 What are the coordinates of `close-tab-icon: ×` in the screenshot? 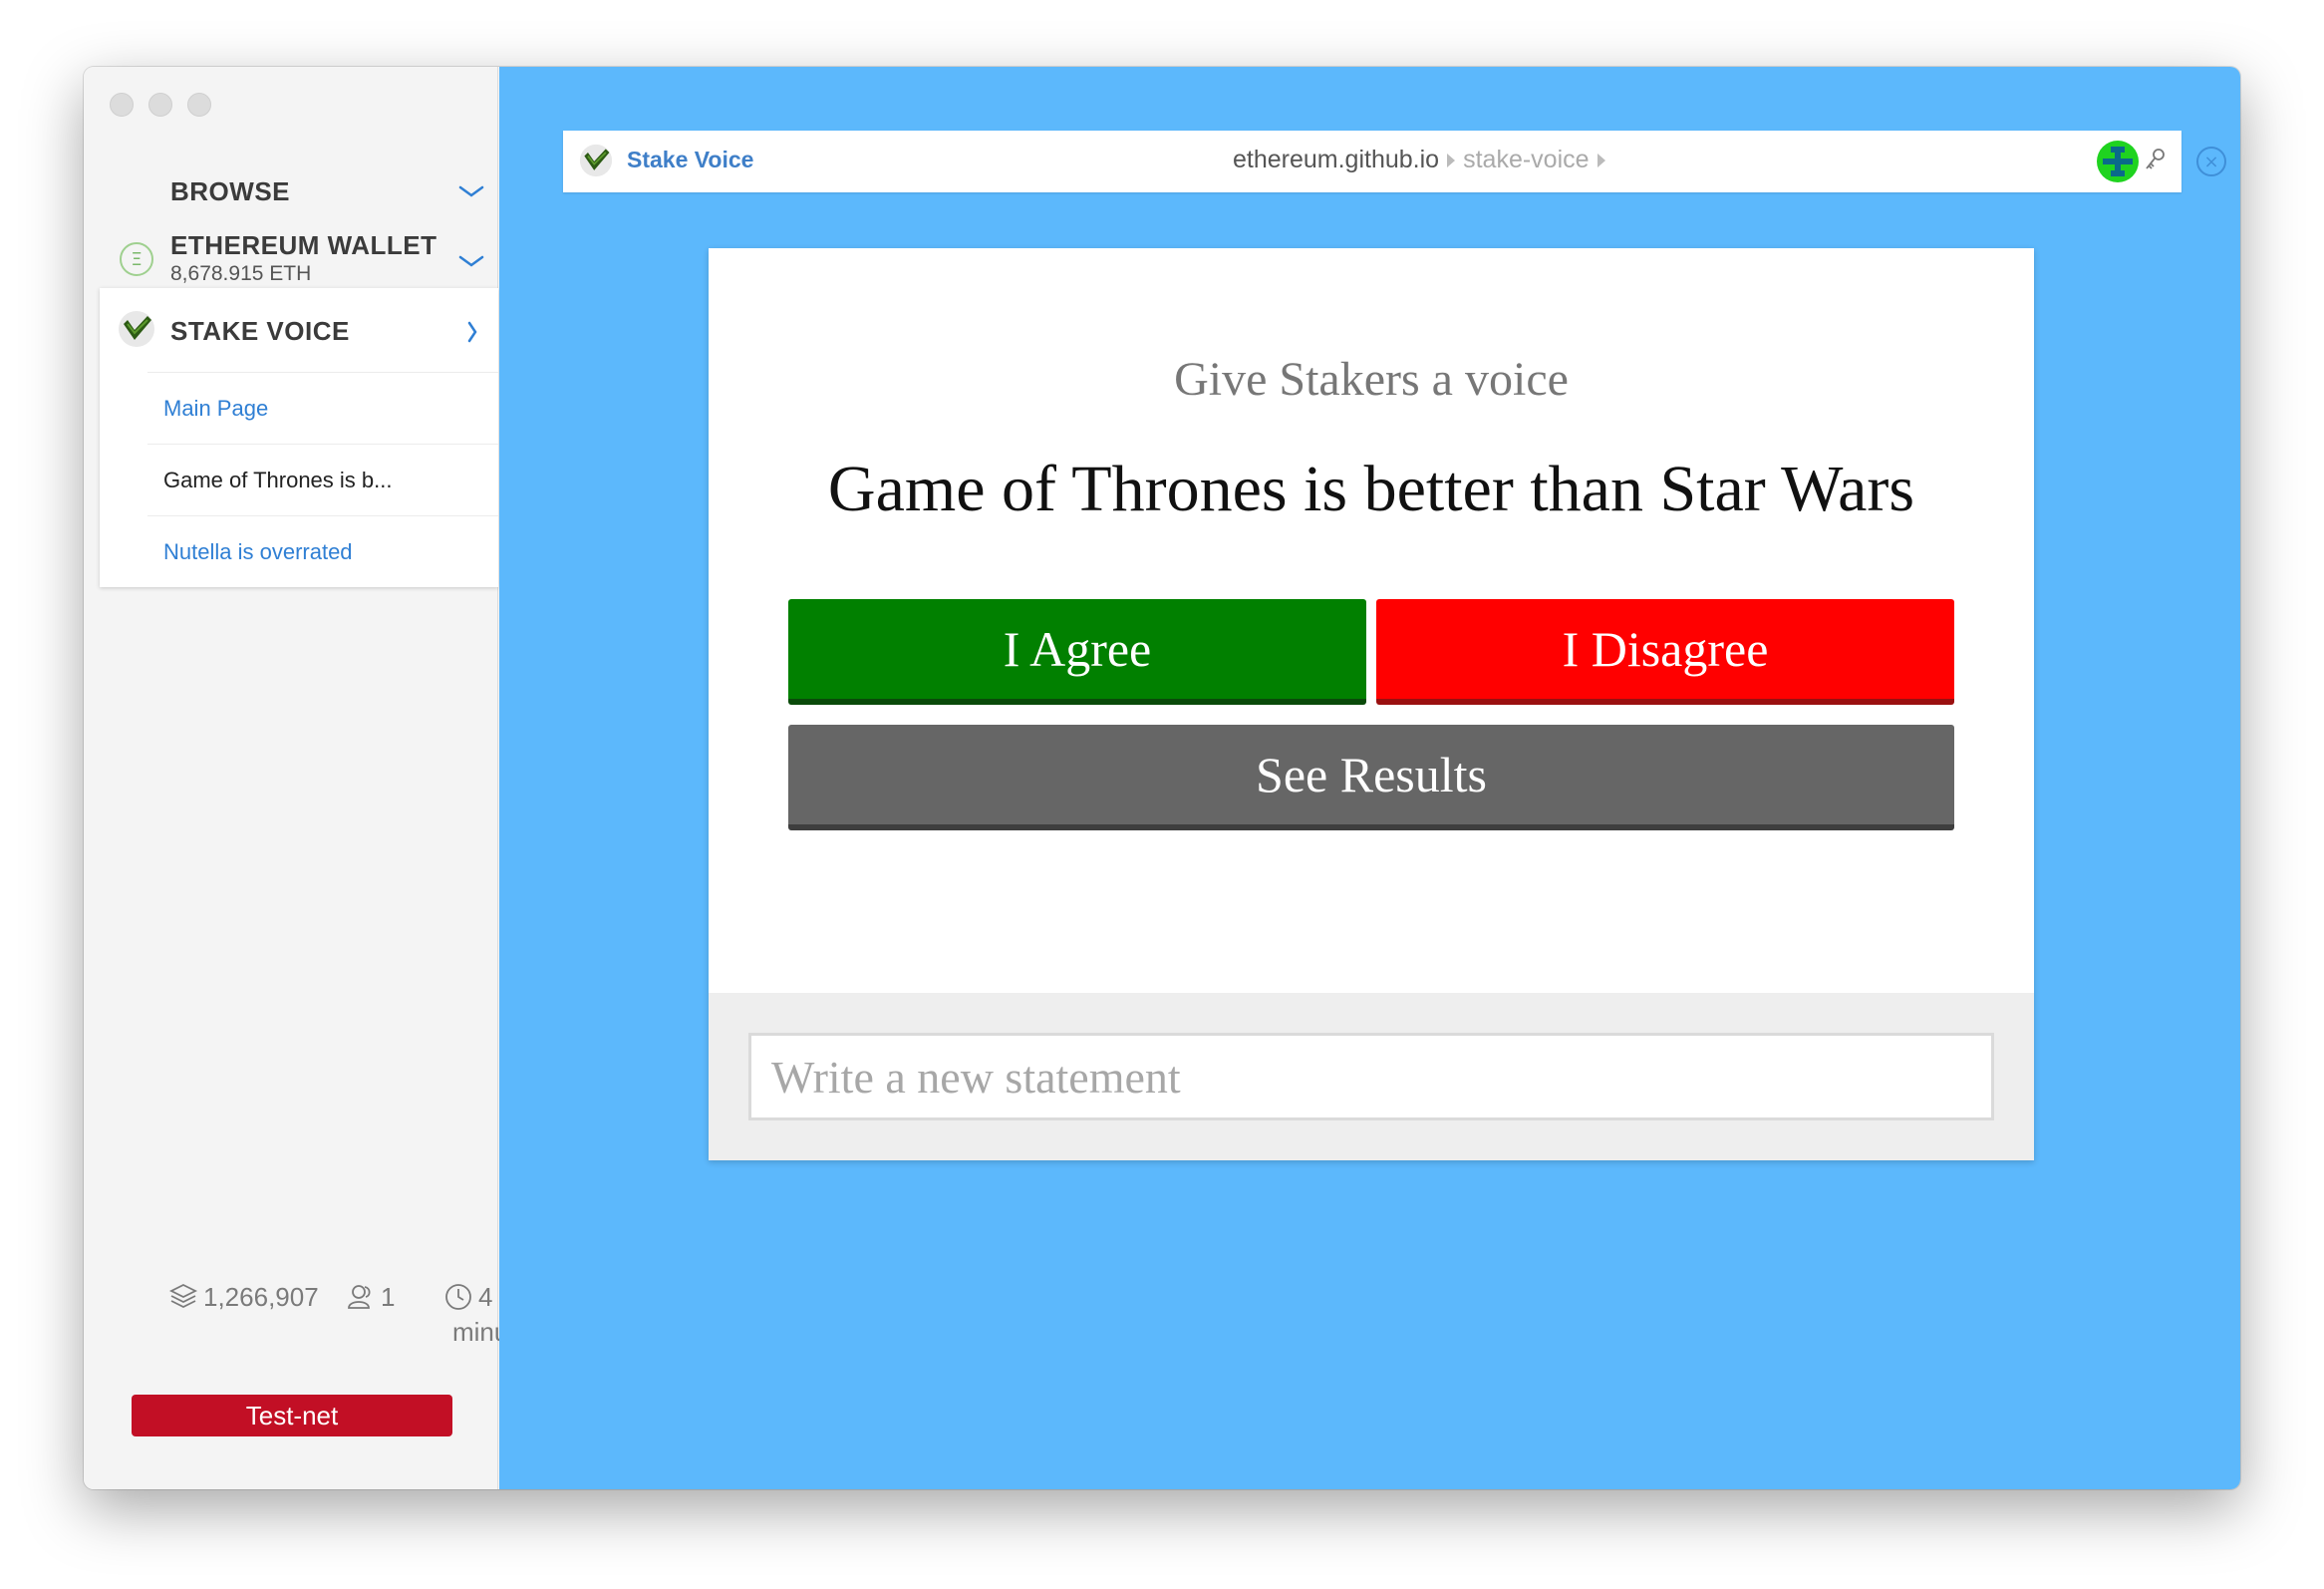 It's located at (2211, 161).